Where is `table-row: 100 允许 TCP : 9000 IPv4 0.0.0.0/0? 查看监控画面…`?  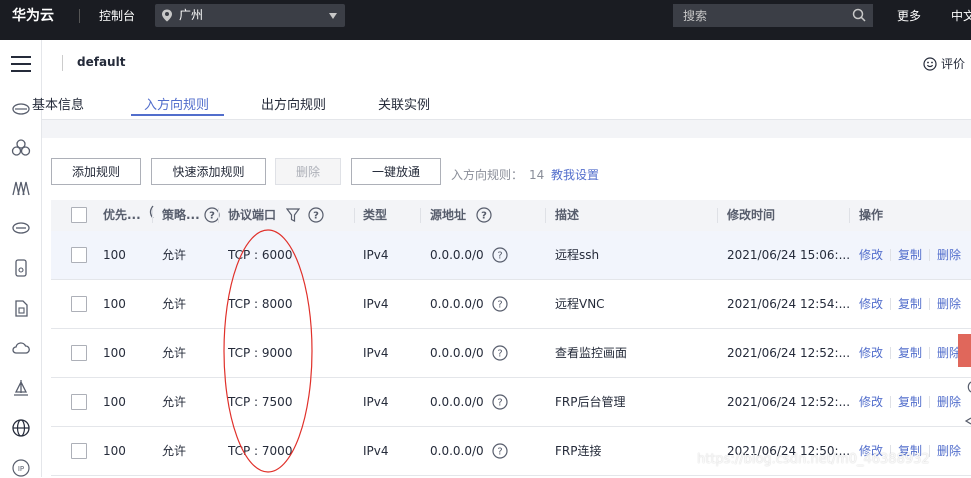
table-row: 100 允许 TCP : 9000 IPv4 0.0.0.0/0? 查看监控画面… is located at coordinates (511, 353).